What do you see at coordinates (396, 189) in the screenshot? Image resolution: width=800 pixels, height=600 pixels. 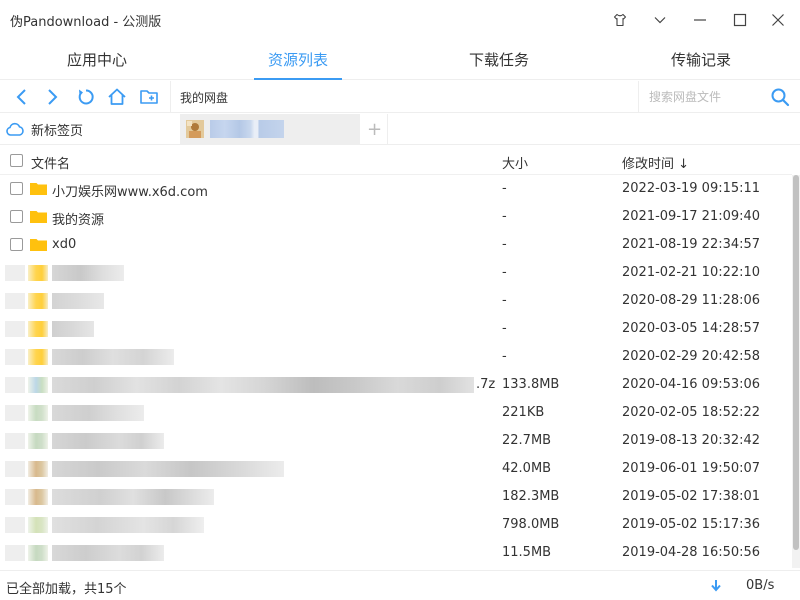 I see `table-row: 小刀娱乐网www.x6d.com - 2022-03-19 09:15:11` at bounding box center [396, 189].